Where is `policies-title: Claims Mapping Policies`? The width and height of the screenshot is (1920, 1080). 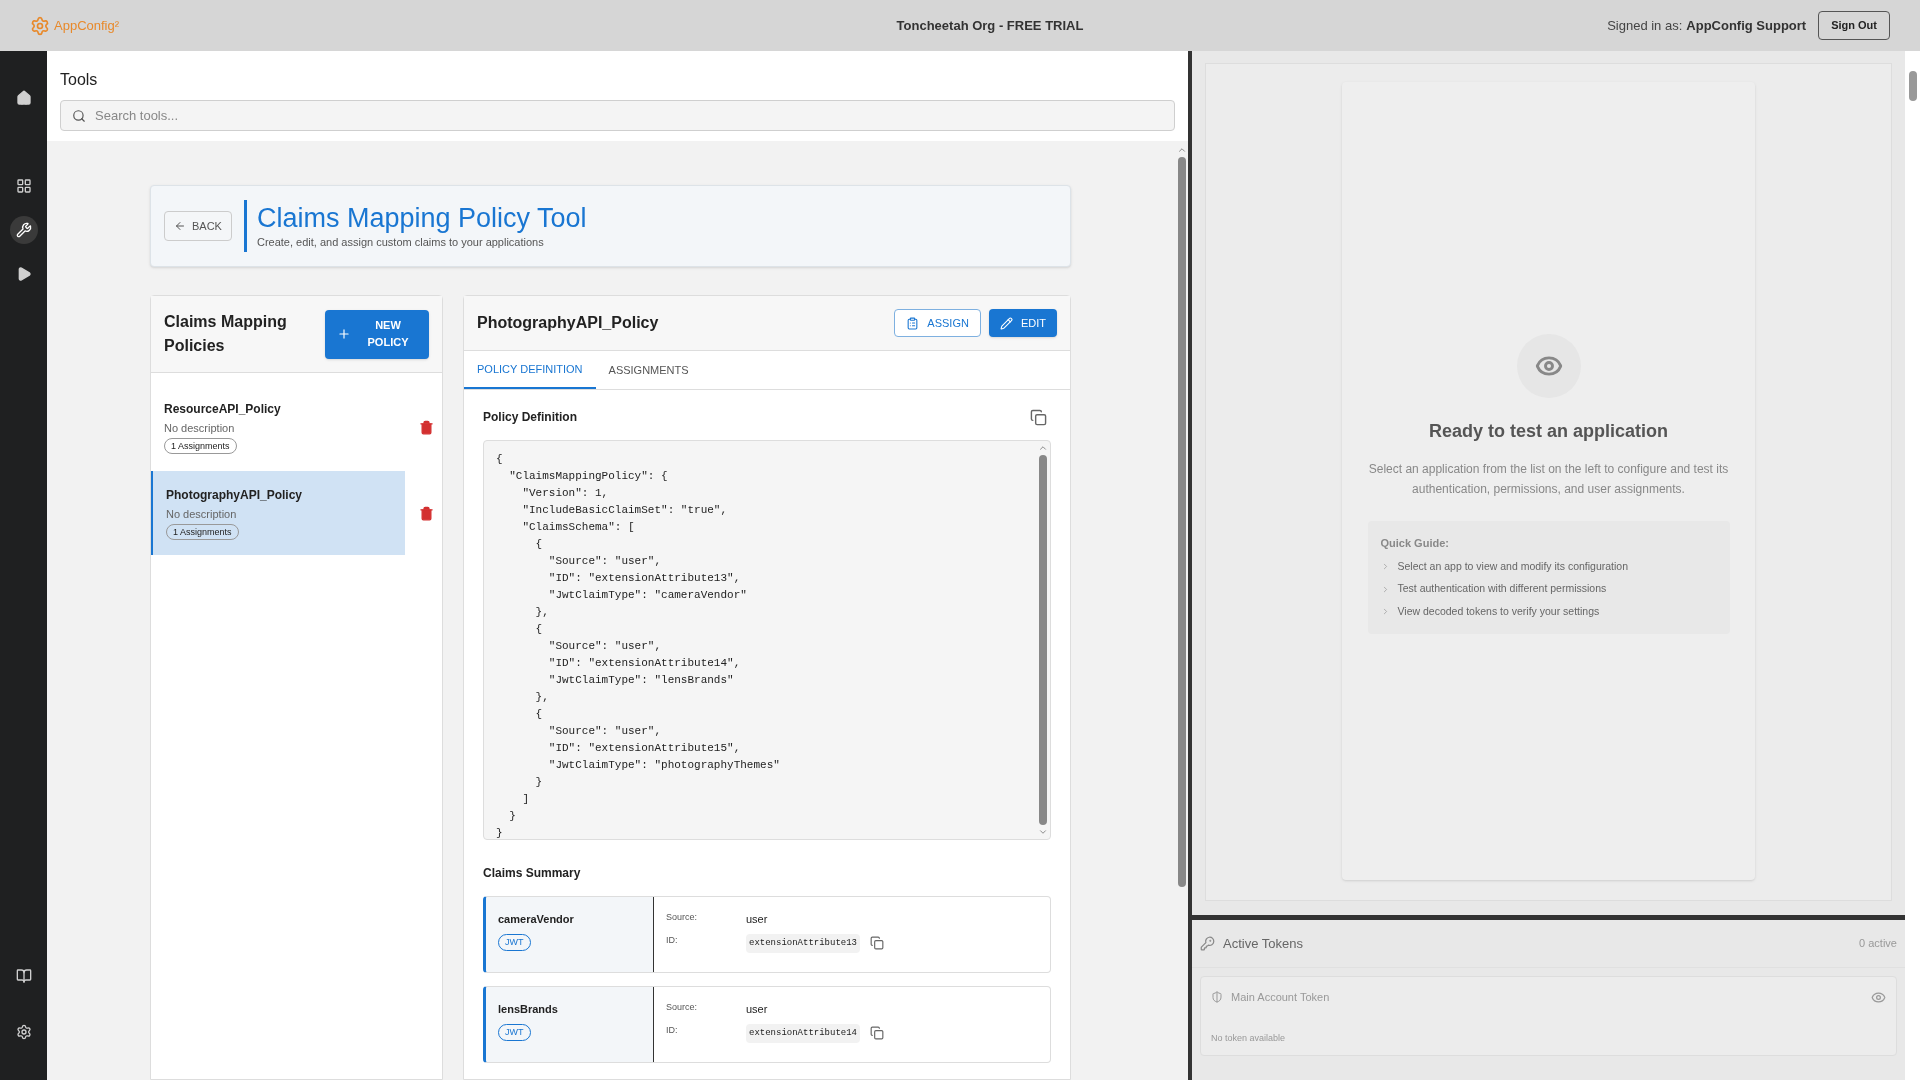 policies-title: Claims Mapping Policies is located at coordinates (226, 334).